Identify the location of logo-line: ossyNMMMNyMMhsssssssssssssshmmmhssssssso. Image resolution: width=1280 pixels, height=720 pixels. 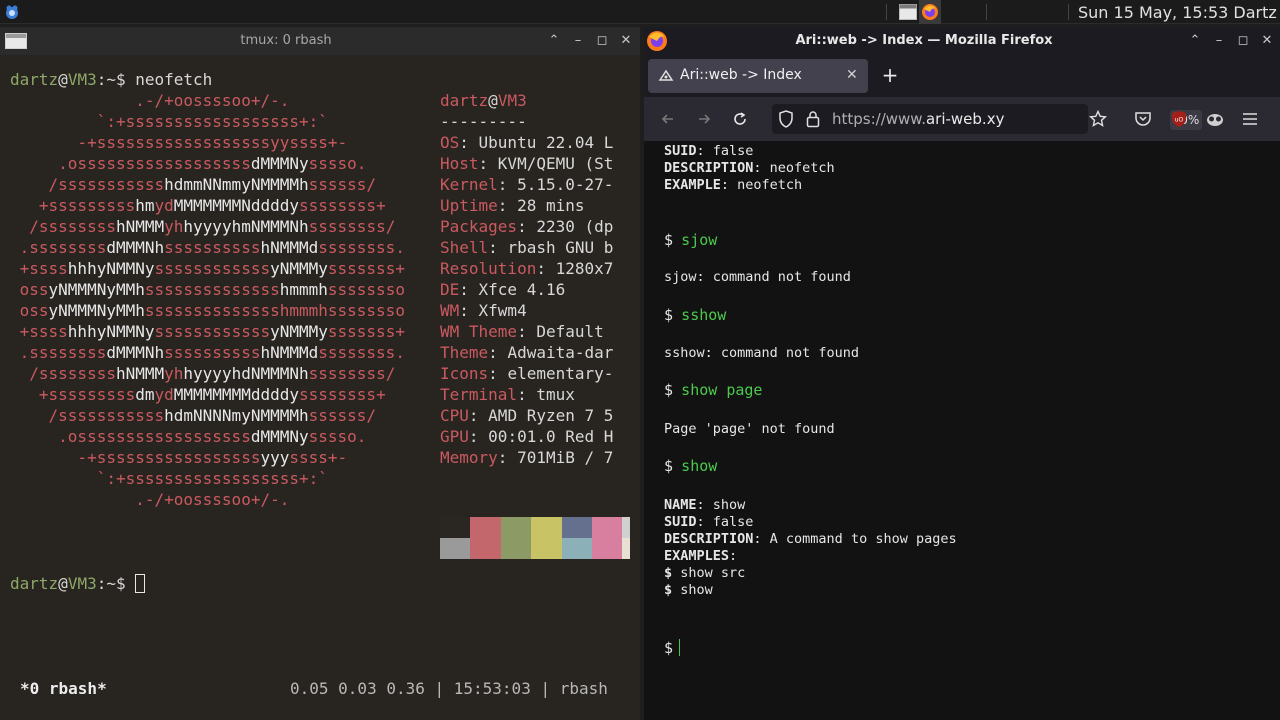
(207, 289).